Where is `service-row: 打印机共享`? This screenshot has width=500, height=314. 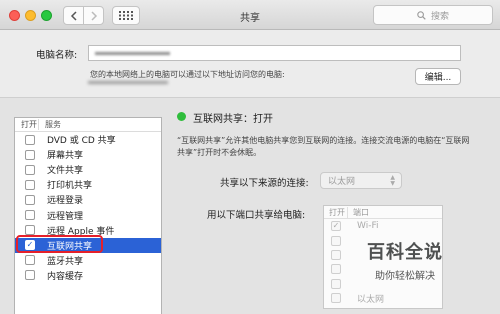 service-row: 打印机共享 is located at coordinates (88, 184).